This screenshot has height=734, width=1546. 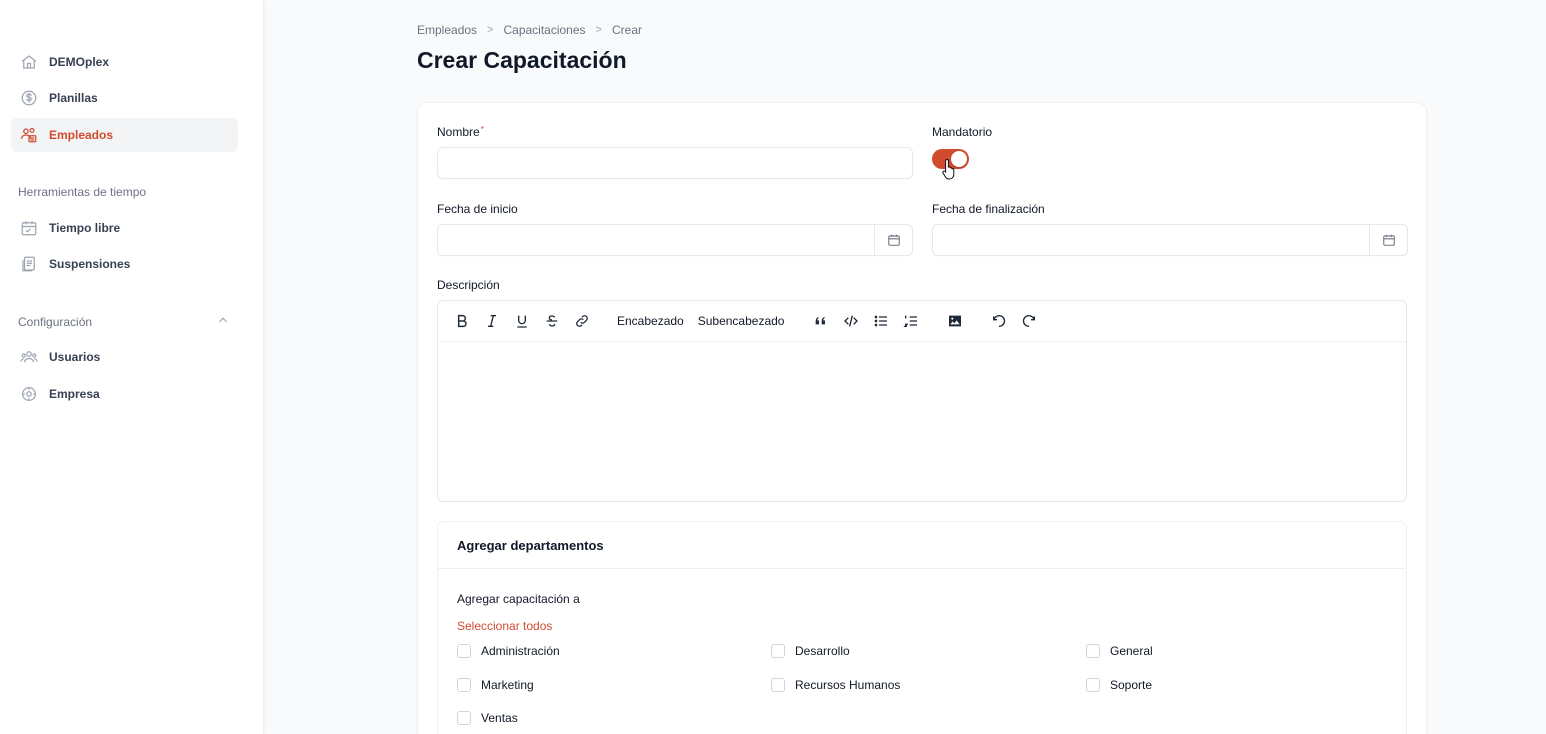 I want to click on home-icon, so click(x=29, y=62).